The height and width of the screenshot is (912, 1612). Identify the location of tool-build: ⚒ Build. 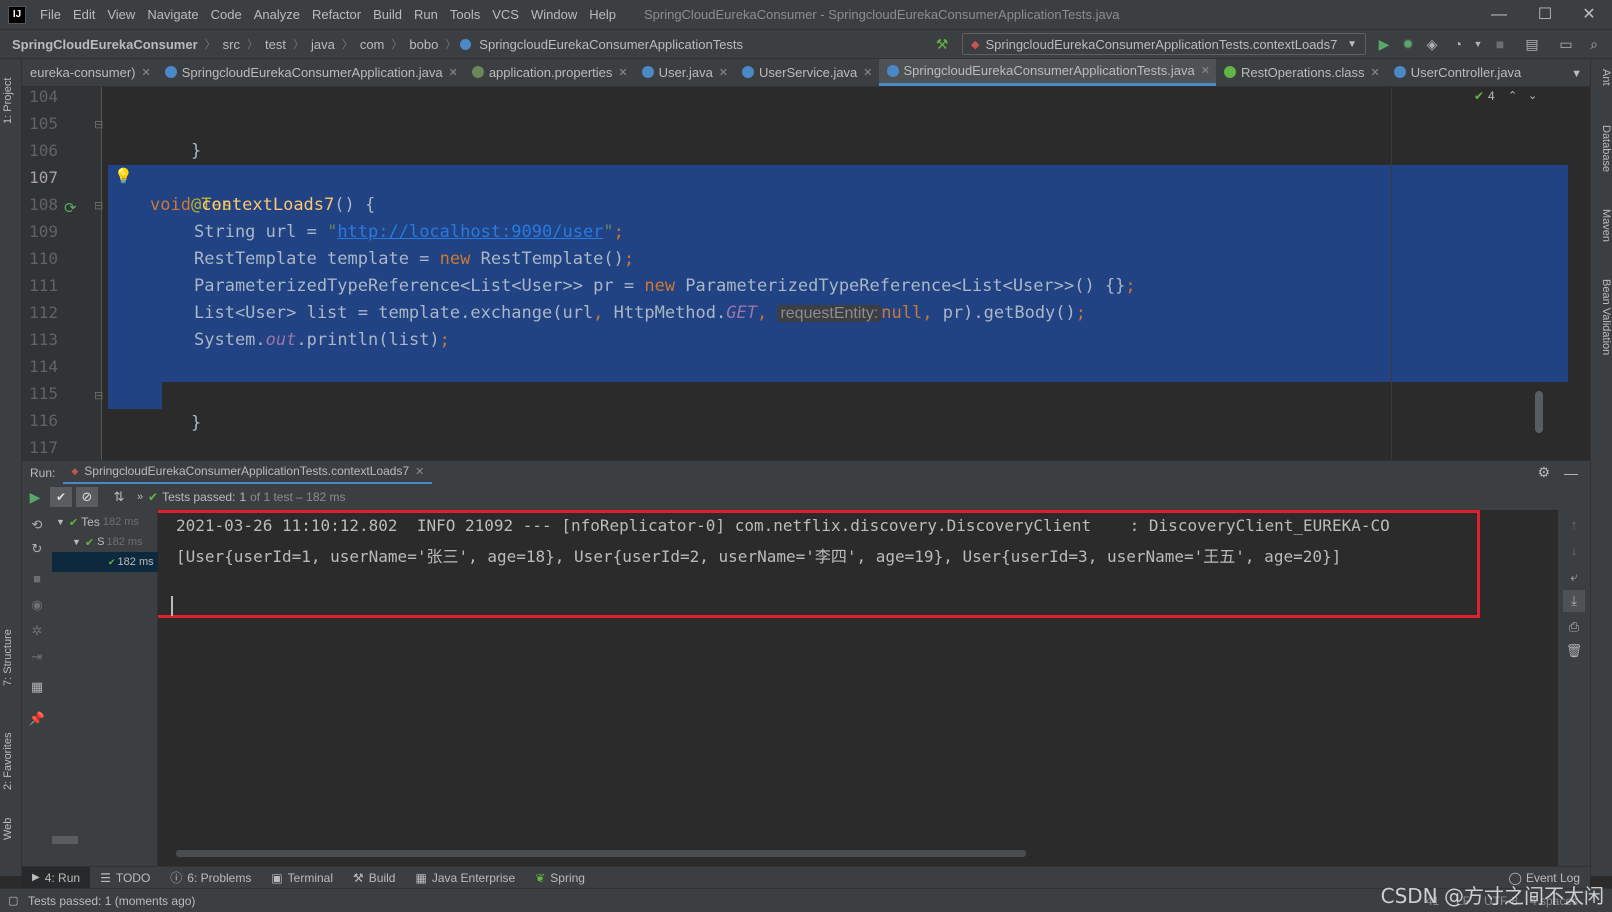
(374, 878).